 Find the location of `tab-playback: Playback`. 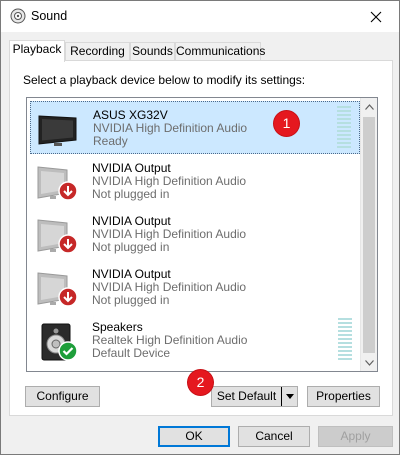

tab-playback: Playback is located at coordinates (37, 51).